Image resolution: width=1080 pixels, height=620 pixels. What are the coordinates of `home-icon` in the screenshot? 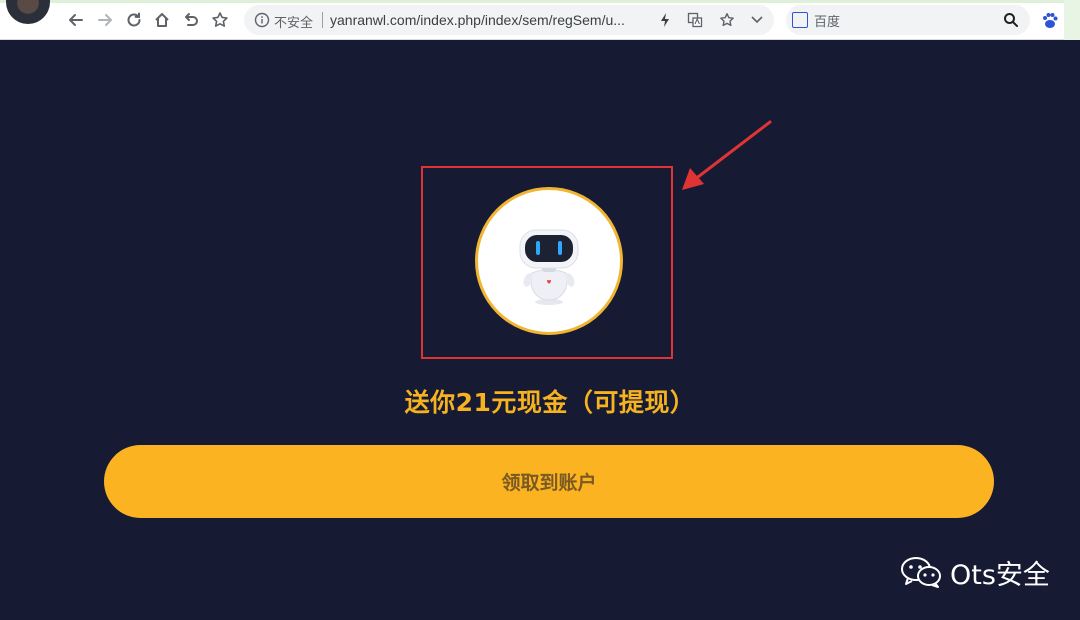 It's located at (162, 20).